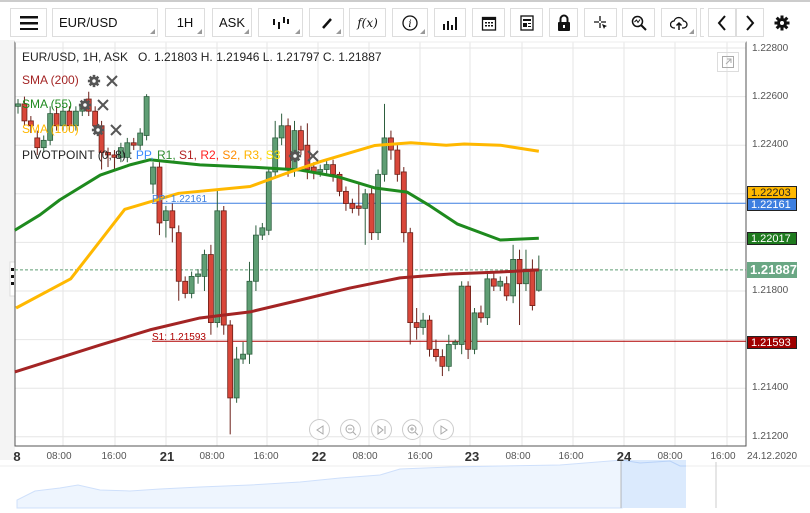  I want to click on calendar-button, so click(488, 22).